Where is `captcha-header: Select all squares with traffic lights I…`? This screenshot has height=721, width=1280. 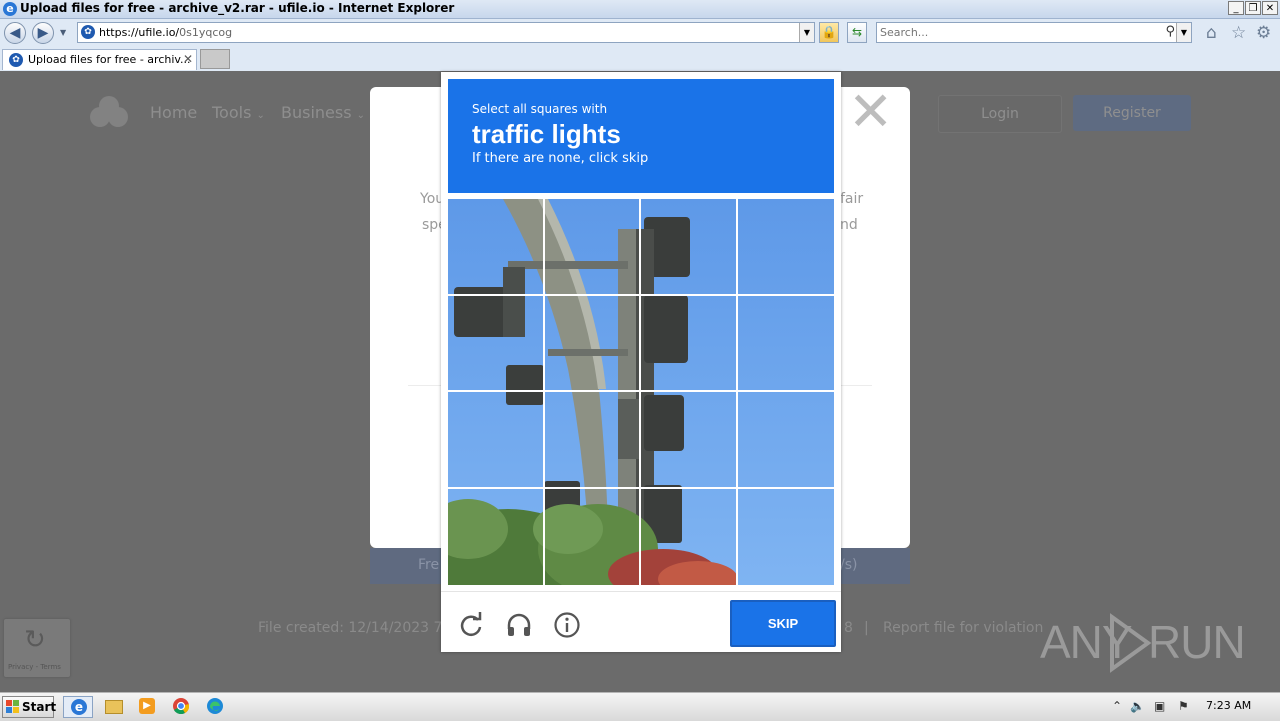
captcha-header: Select all squares with traffic lights I… is located at coordinates (641, 136).